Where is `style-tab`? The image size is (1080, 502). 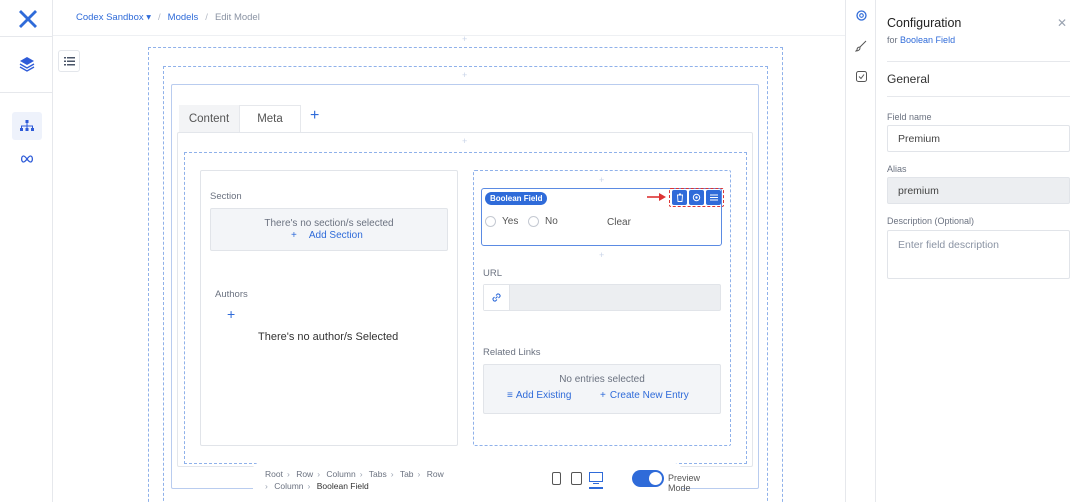
style-tab is located at coordinates (861, 46).